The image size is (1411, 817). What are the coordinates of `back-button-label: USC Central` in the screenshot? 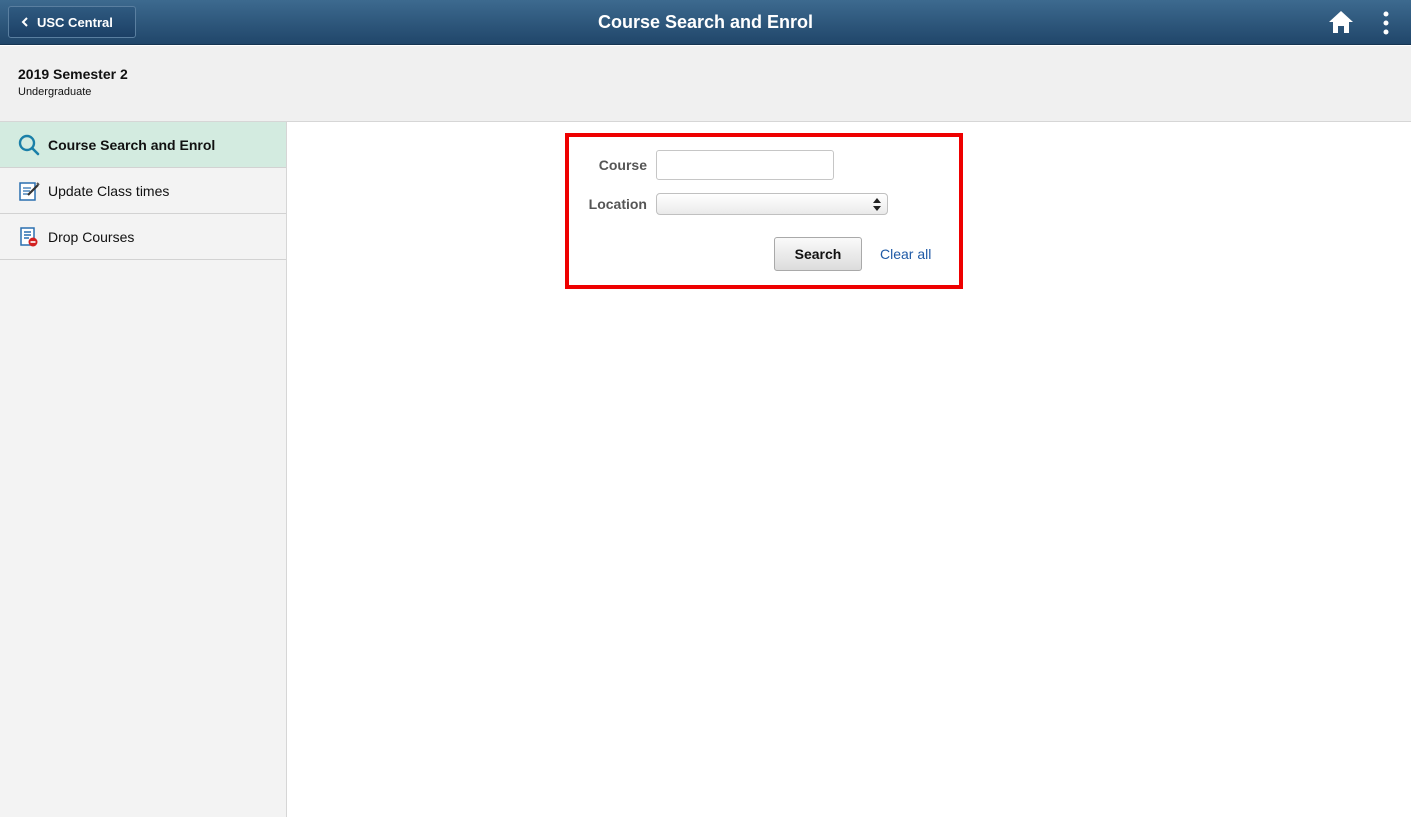 It's located at (75, 22).